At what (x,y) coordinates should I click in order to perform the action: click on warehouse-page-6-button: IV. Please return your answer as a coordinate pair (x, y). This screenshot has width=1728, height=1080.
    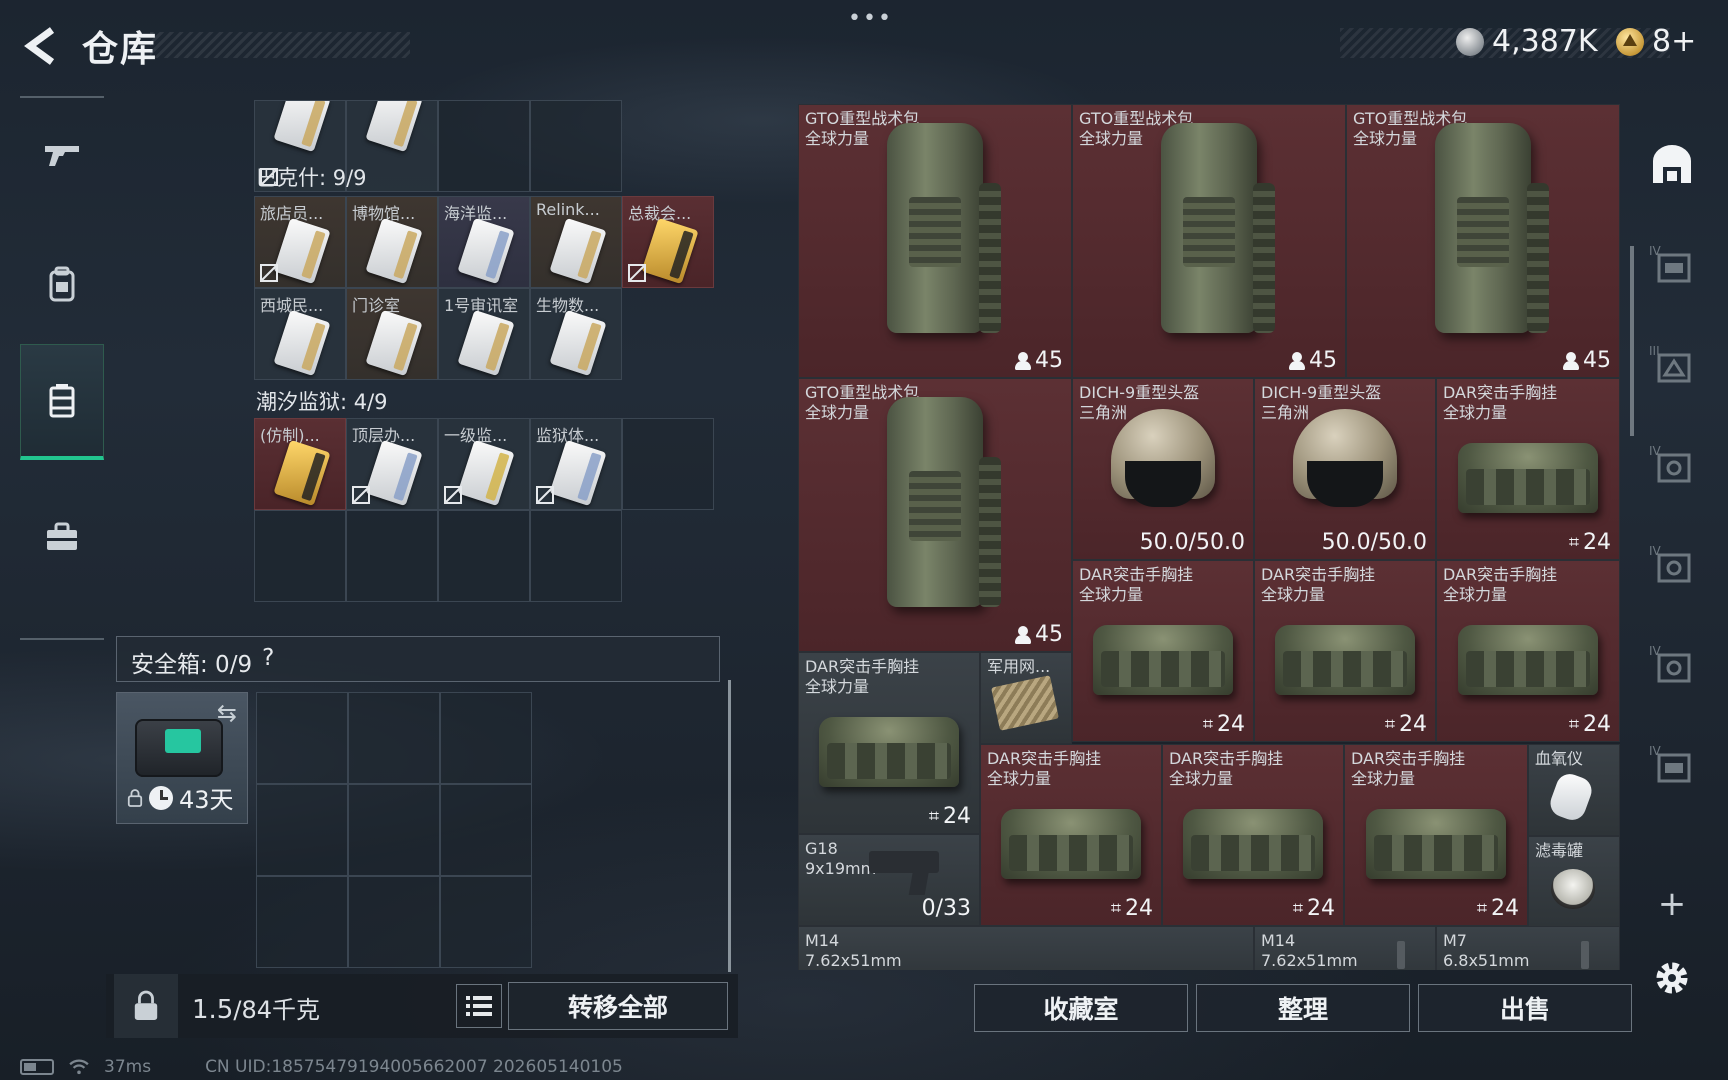
    Looking at the image, I should click on (1672, 764).